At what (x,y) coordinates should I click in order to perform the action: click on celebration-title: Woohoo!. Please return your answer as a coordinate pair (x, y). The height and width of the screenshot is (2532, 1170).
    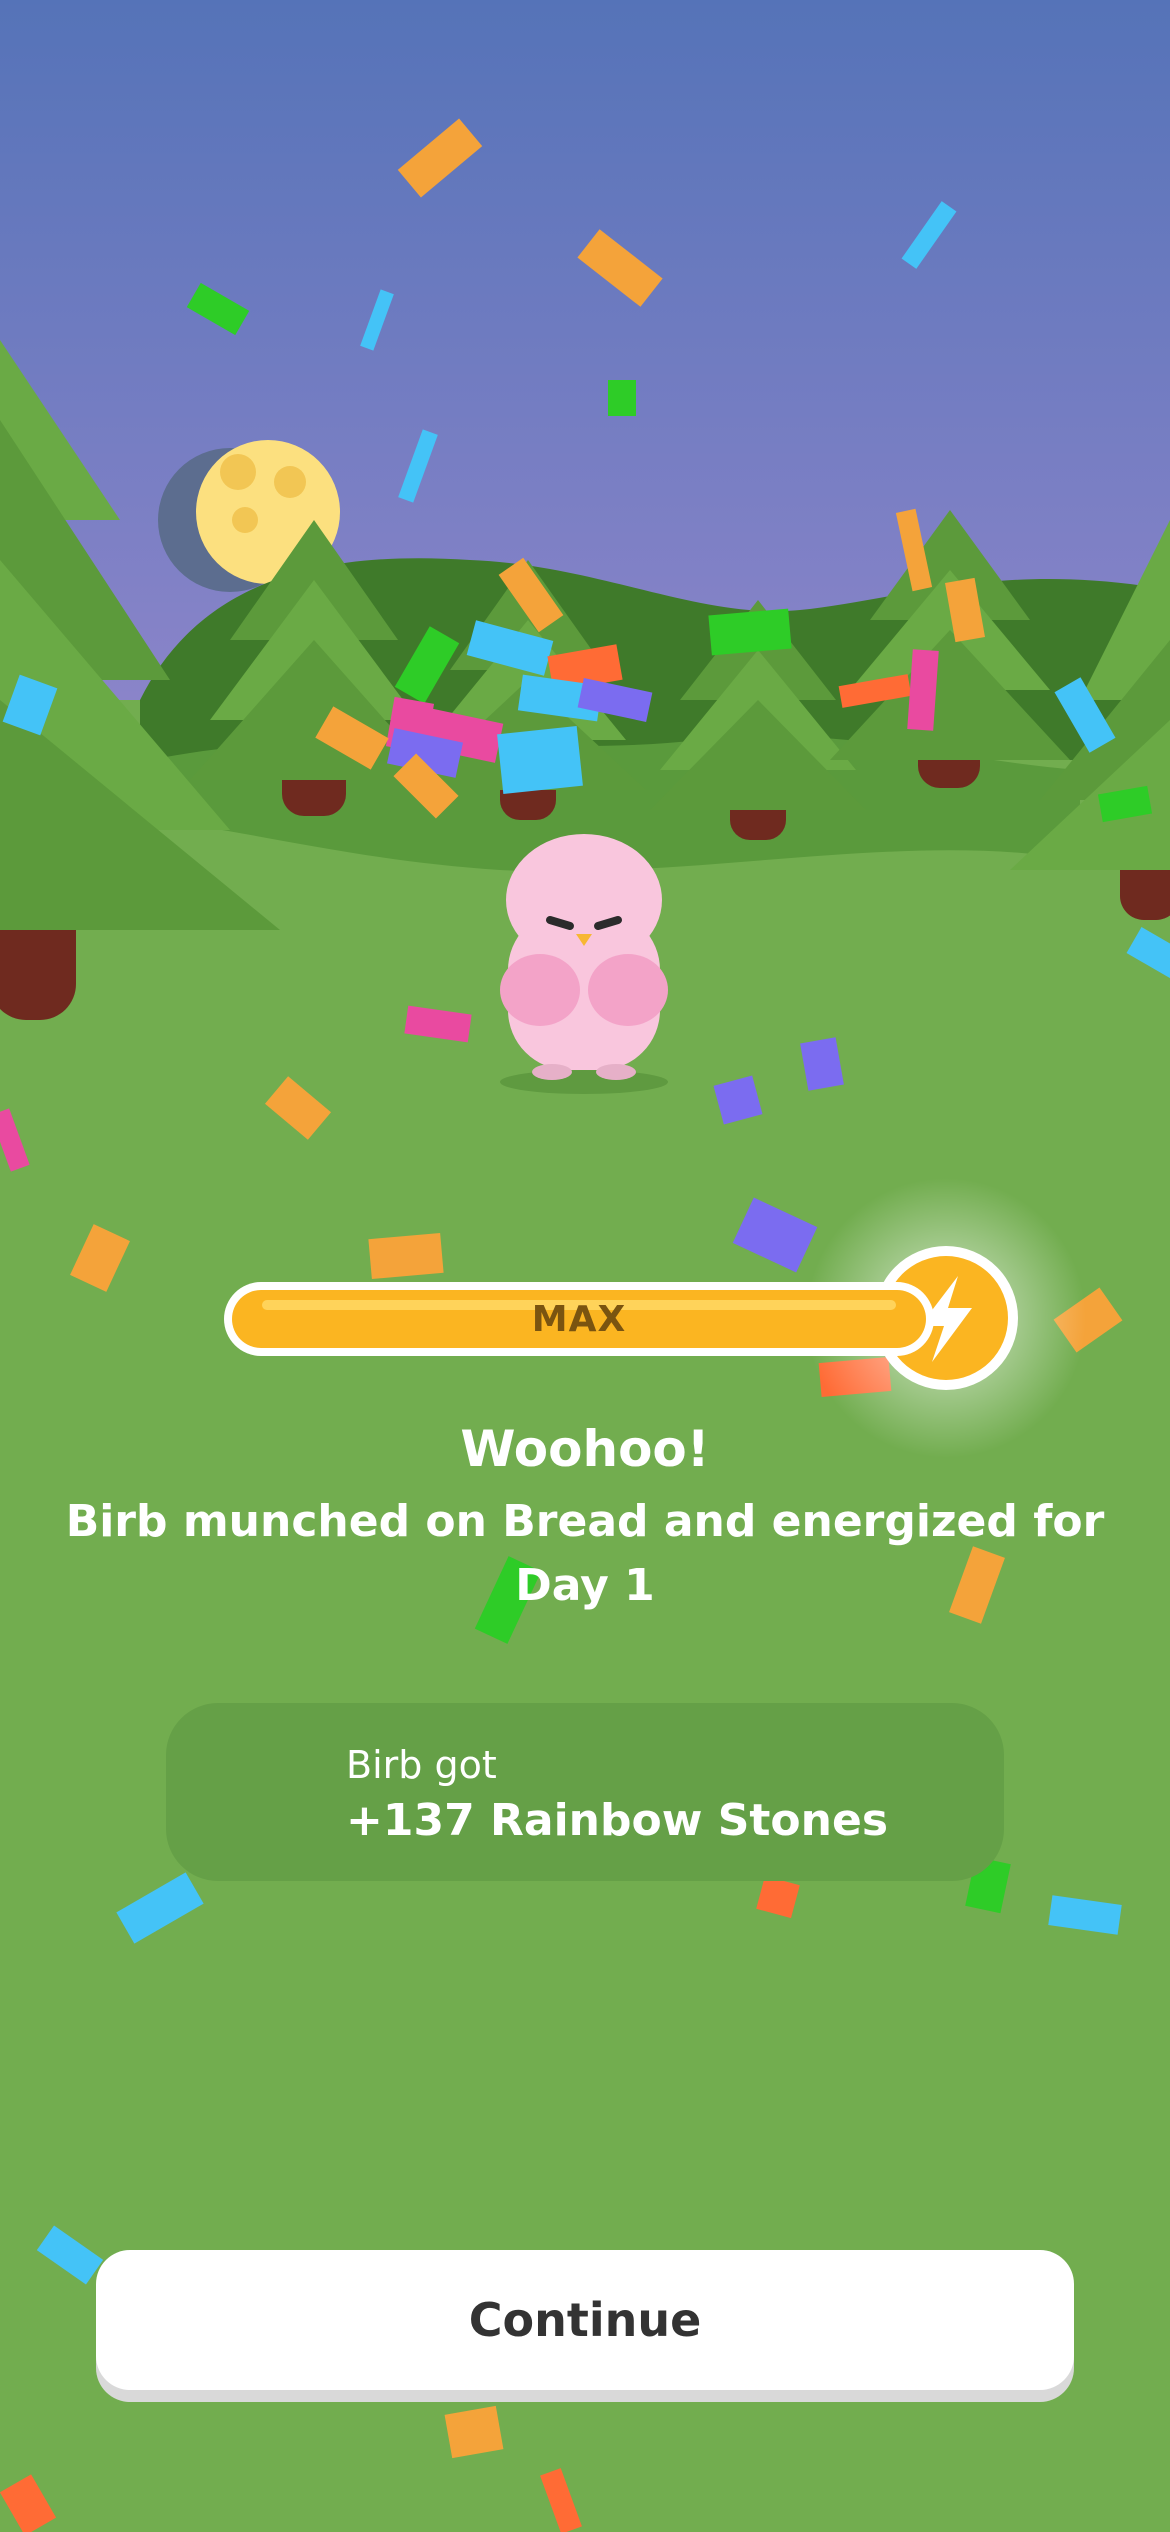
    Looking at the image, I should click on (585, 1449).